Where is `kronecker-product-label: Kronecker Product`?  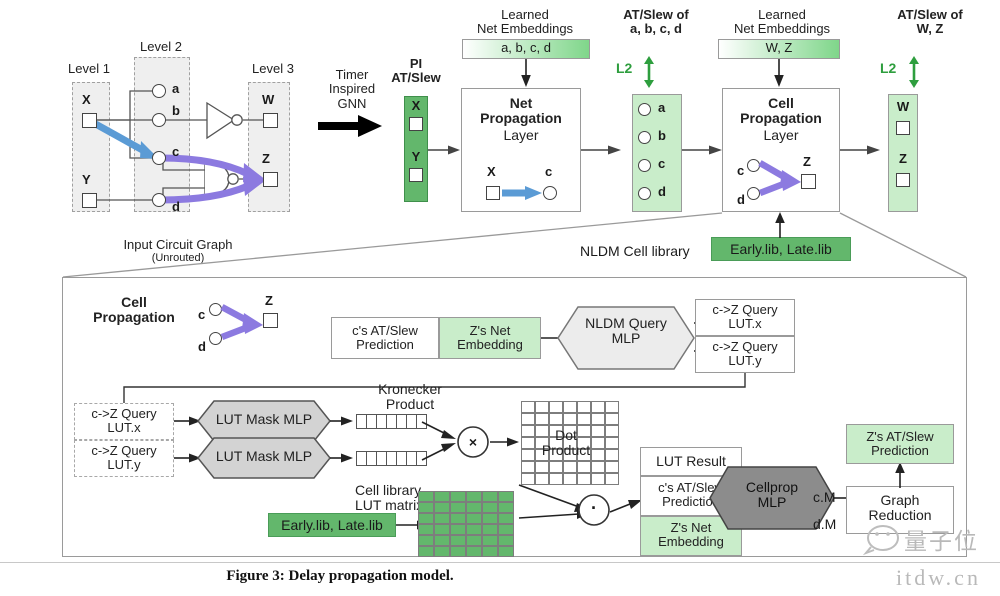 kronecker-product-label: Kronecker Product is located at coordinates (410, 397).